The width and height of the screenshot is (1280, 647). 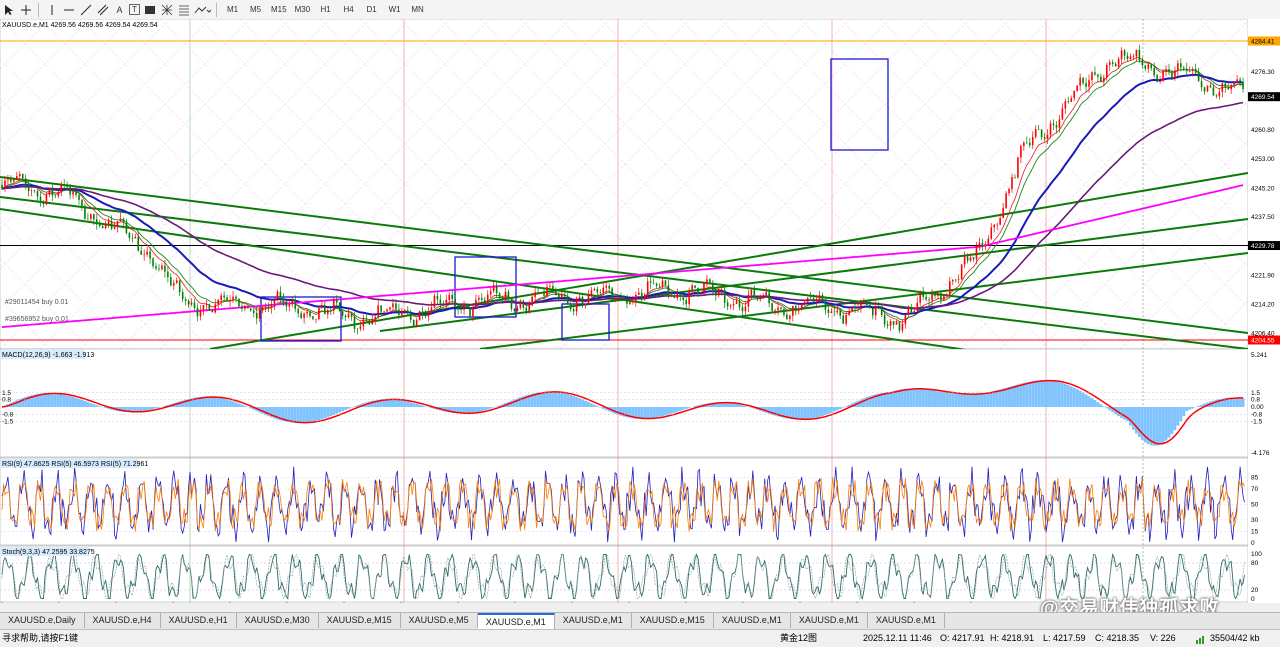 I want to click on timeframe-mn: MN, so click(x=417, y=9).